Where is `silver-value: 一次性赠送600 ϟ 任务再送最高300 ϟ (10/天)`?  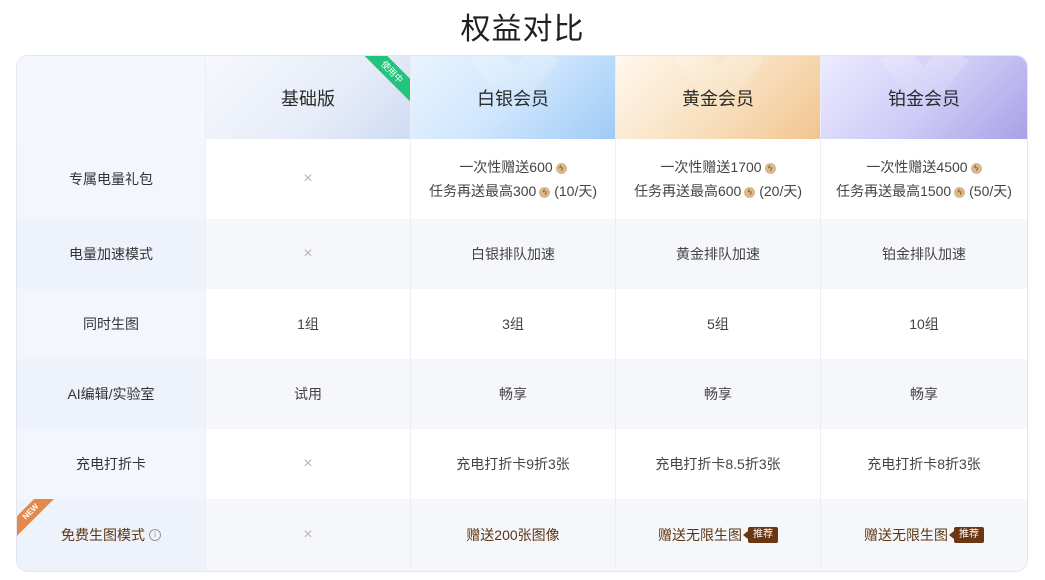
silver-value: 一次性赠送600 ϟ 任务再送最高300 ϟ (10/天) is located at coordinates (513, 179).